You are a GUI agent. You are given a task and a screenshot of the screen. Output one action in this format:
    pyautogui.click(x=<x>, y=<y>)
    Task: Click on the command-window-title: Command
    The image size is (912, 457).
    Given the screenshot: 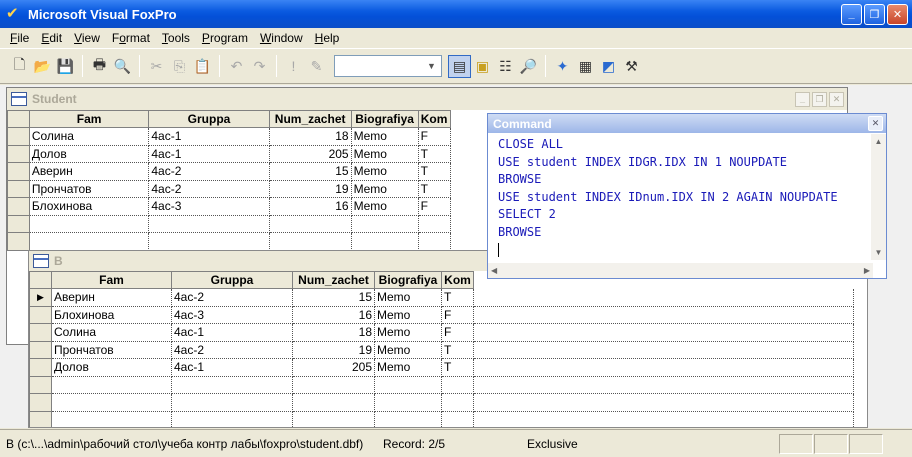 What is the action you would take?
    pyautogui.click(x=522, y=123)
    